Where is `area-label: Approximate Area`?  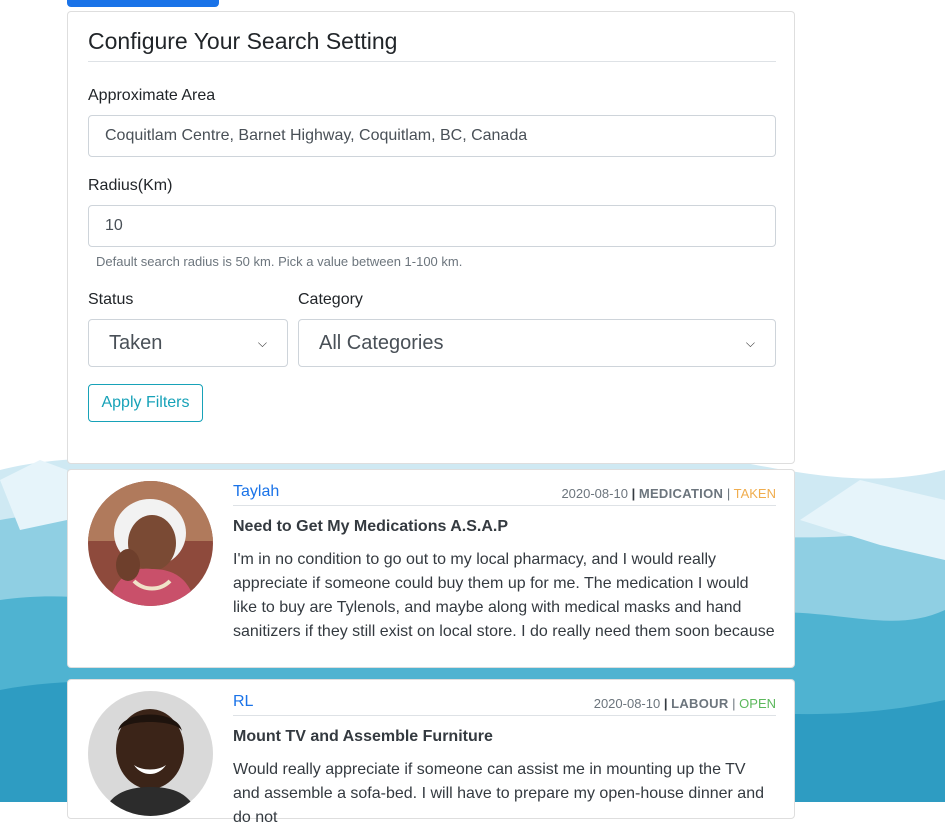 area-label: Approximate Area is located at coordinates (152, 95).